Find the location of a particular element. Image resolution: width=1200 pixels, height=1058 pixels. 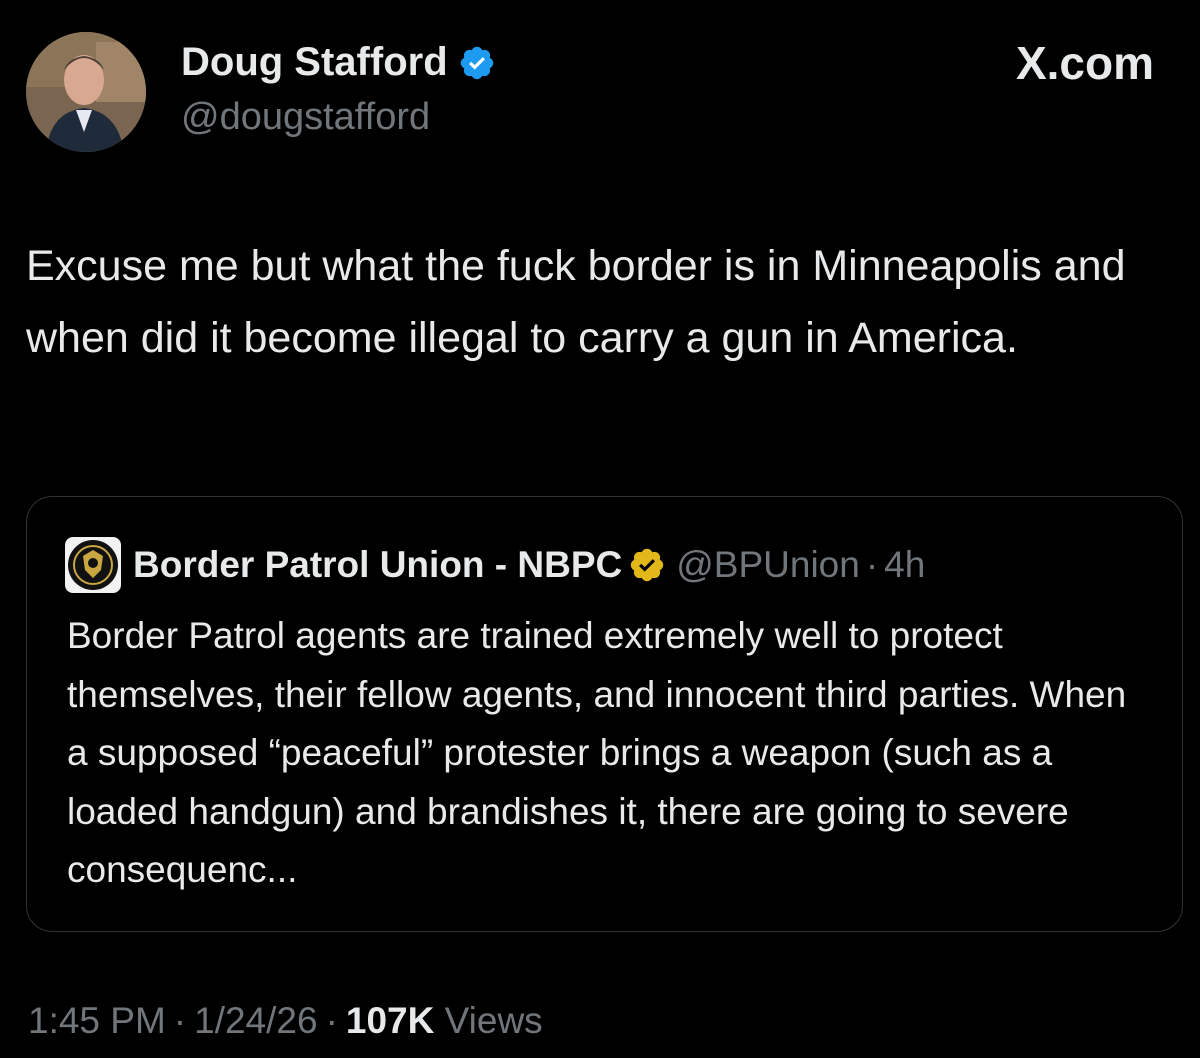

quoted-author-name: Border Patrol Union - NBPC is located at coordinates (377, 565).